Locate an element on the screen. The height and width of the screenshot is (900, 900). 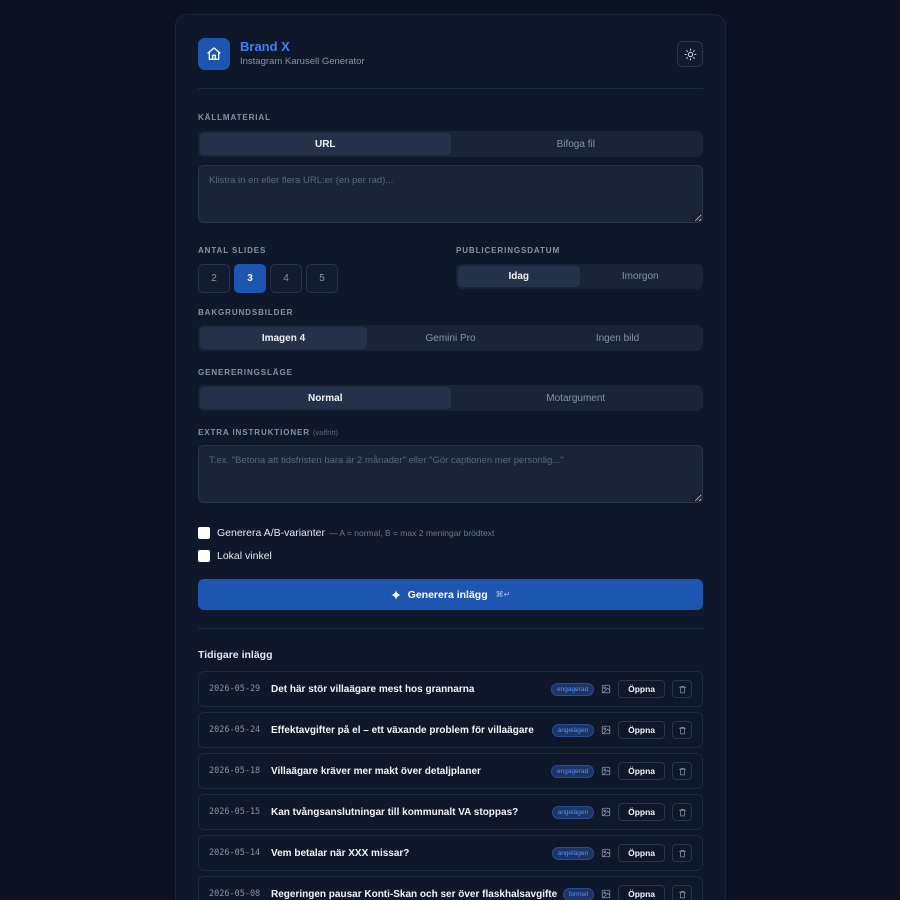
source-label: KÄLLMATERIAL is located at coordinates (234, 117).